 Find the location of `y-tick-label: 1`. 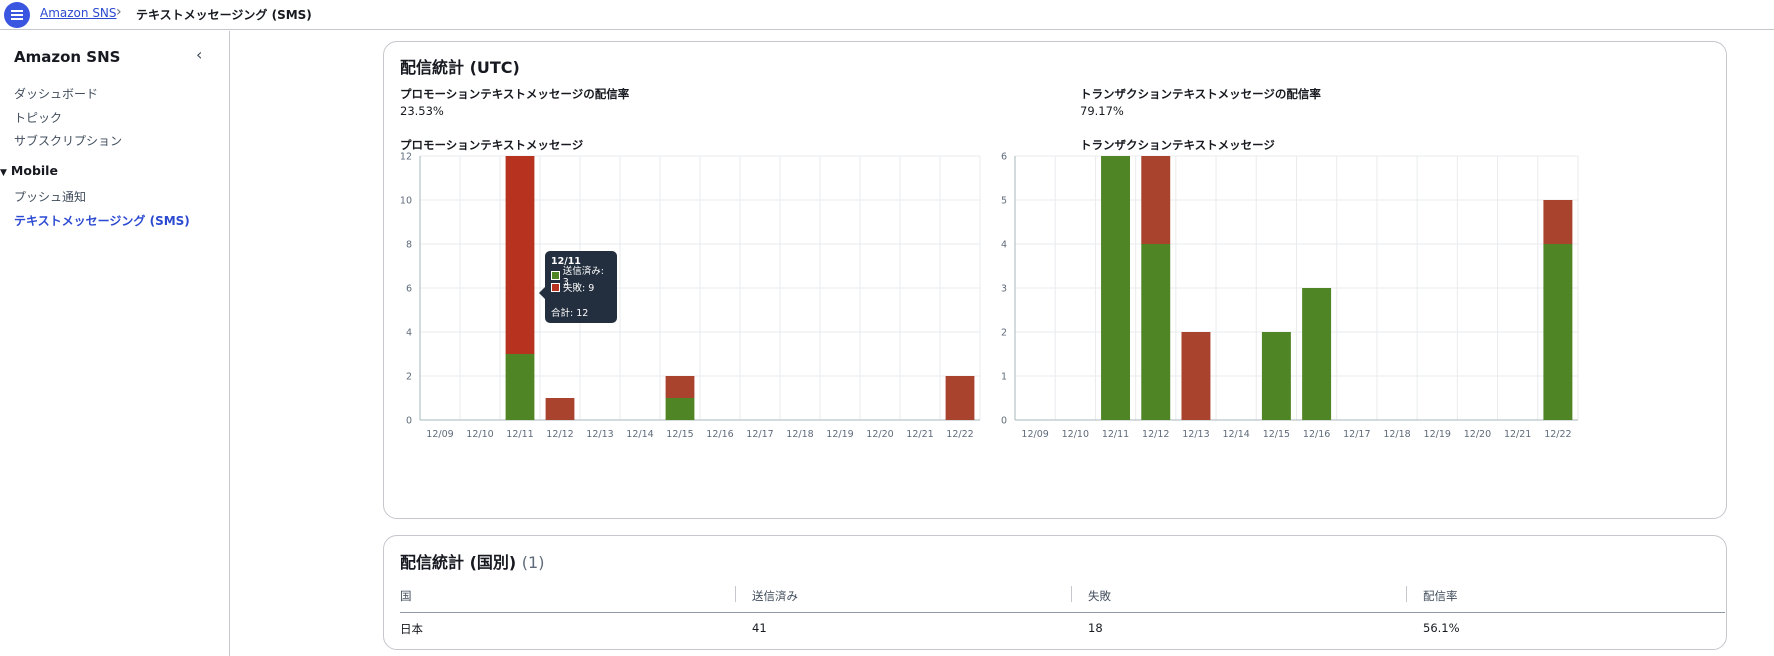

y-tick-label: 1 is located at coordinates (1004, 377).